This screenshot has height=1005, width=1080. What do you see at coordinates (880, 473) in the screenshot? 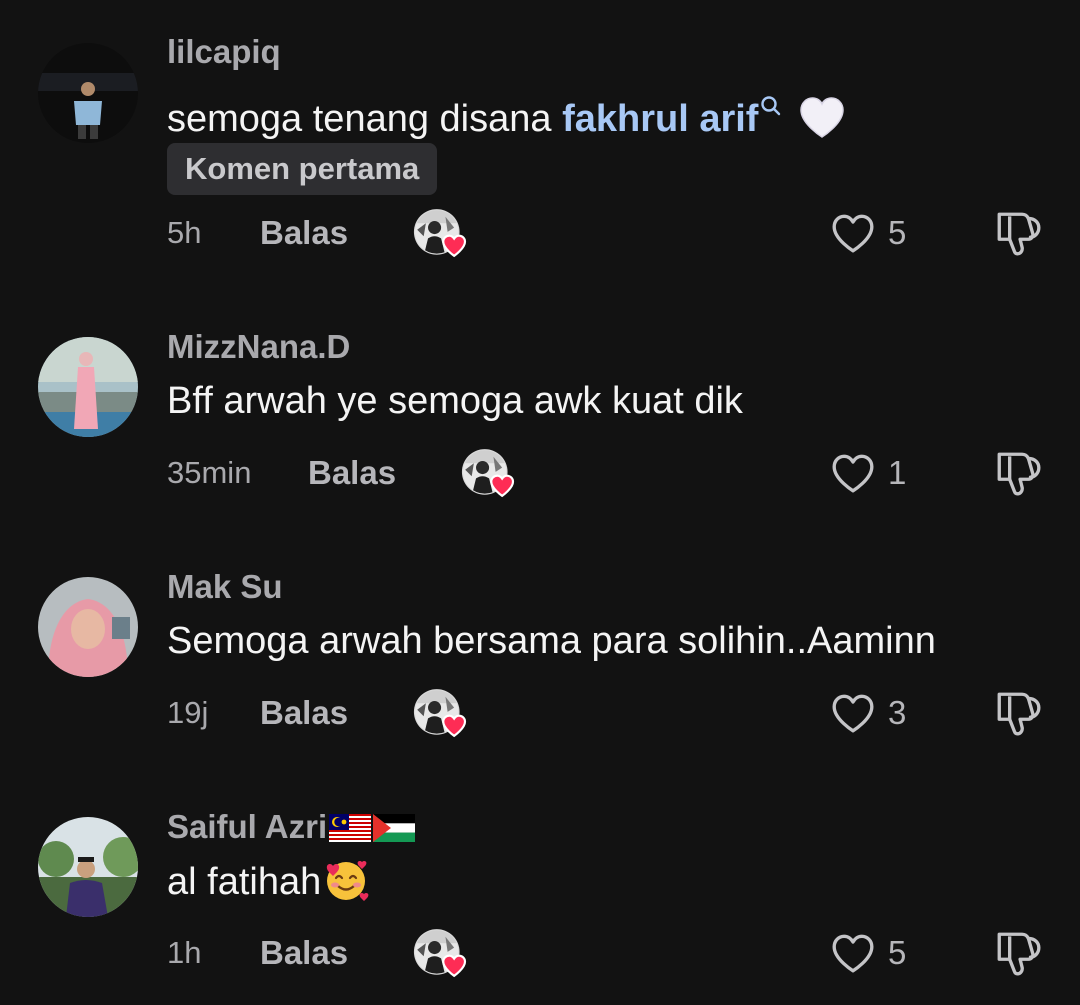
I see `like-button: 1` at bounding box center [880, 473].